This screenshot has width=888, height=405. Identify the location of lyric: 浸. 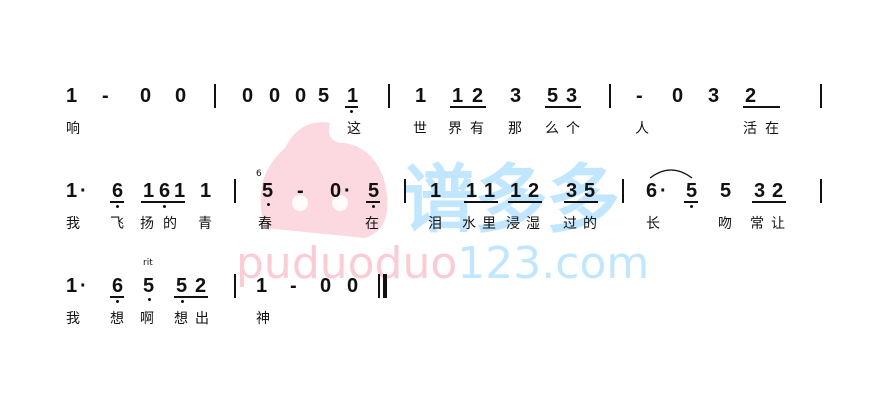
(513, 224).